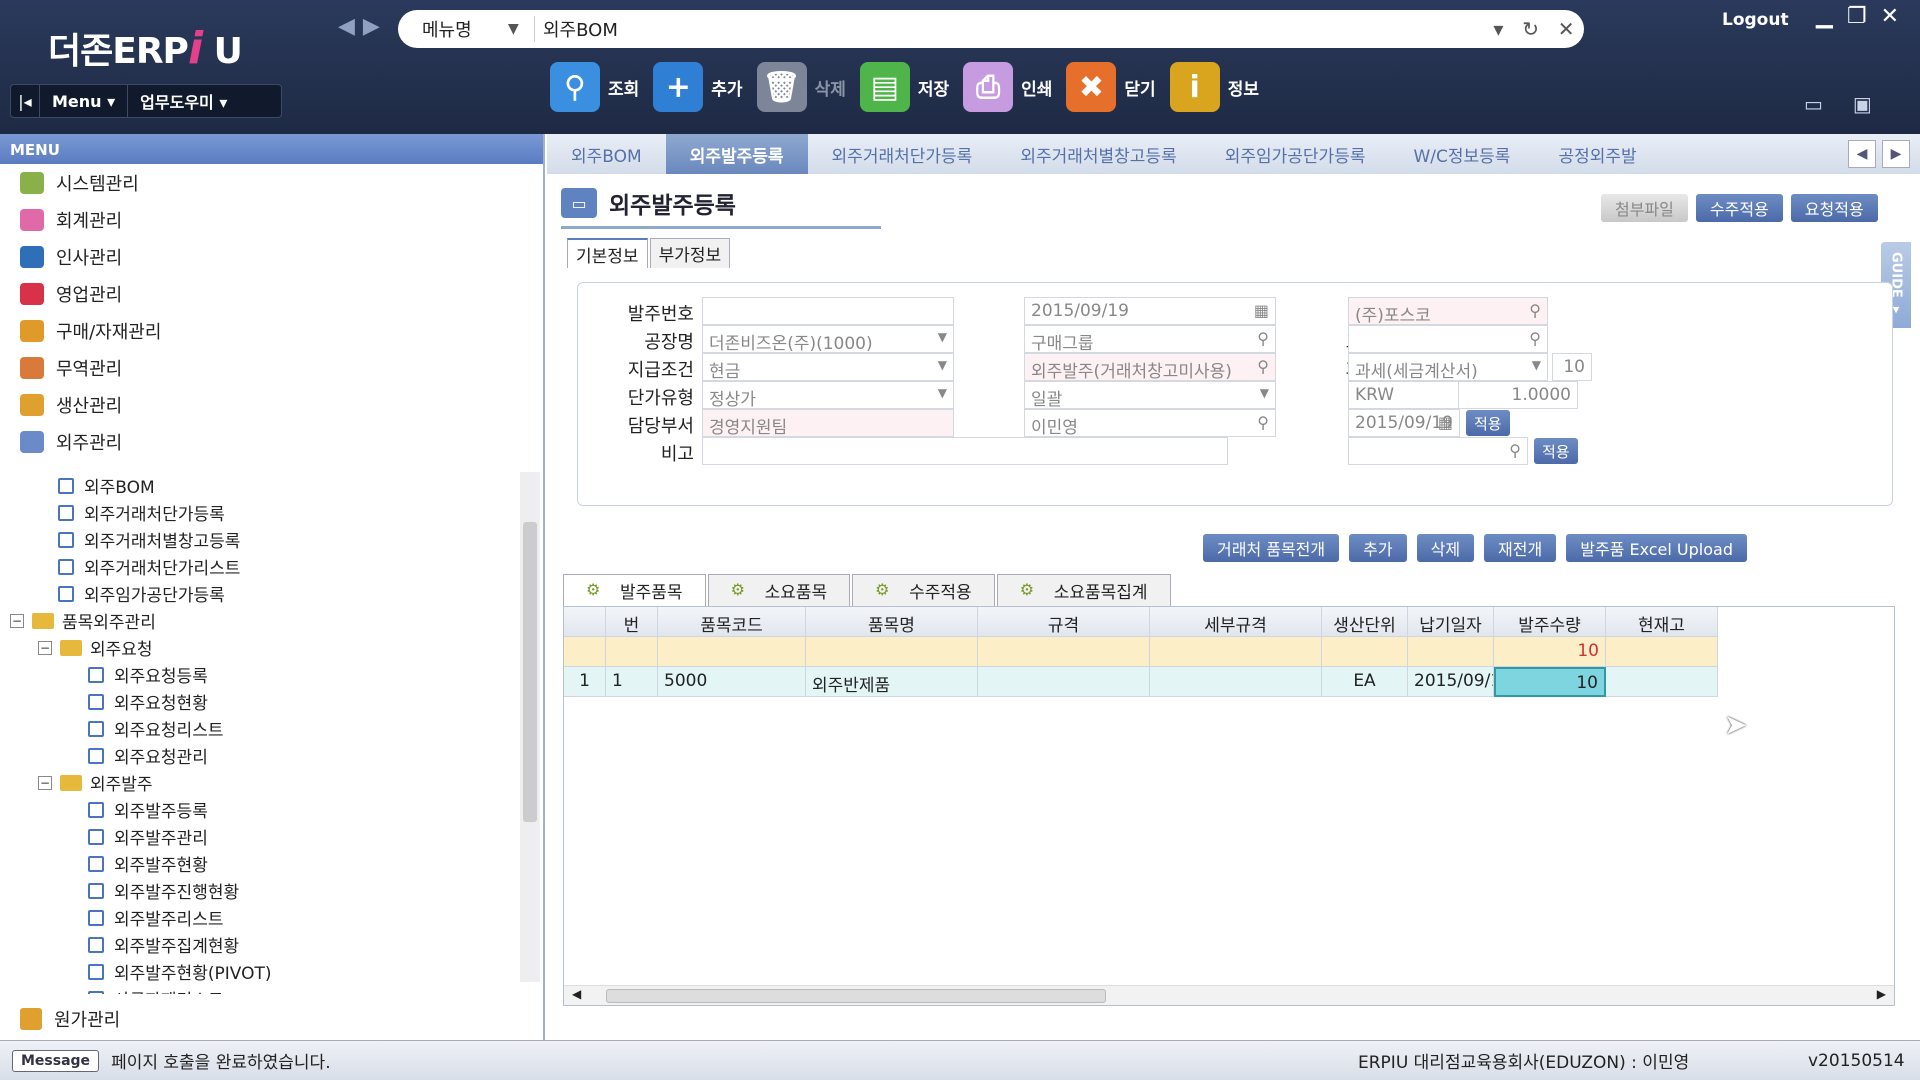 This screenshot has height=1080, width=1920. What do you see at coordinates (732, 622) in the screenshot?
I see `column-header: 품목코드` at bounding box center [732, 622].